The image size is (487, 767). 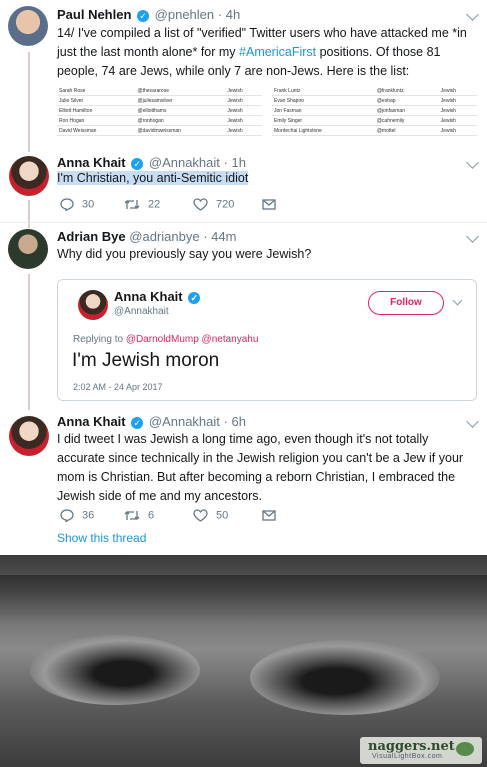 I want to click on hashtag-link: #AmericaFirst, so click(x=277, y=52).